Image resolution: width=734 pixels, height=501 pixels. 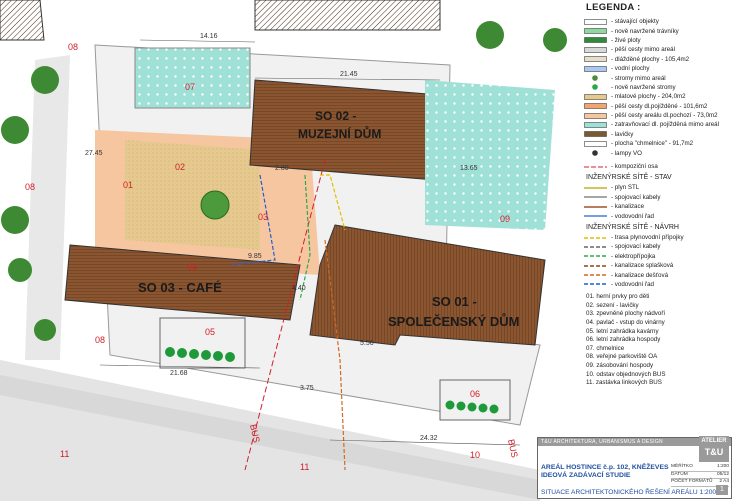 I want to click on legend-row: - mlatové plochy - 204,0m2, so click(x=658, y=96).